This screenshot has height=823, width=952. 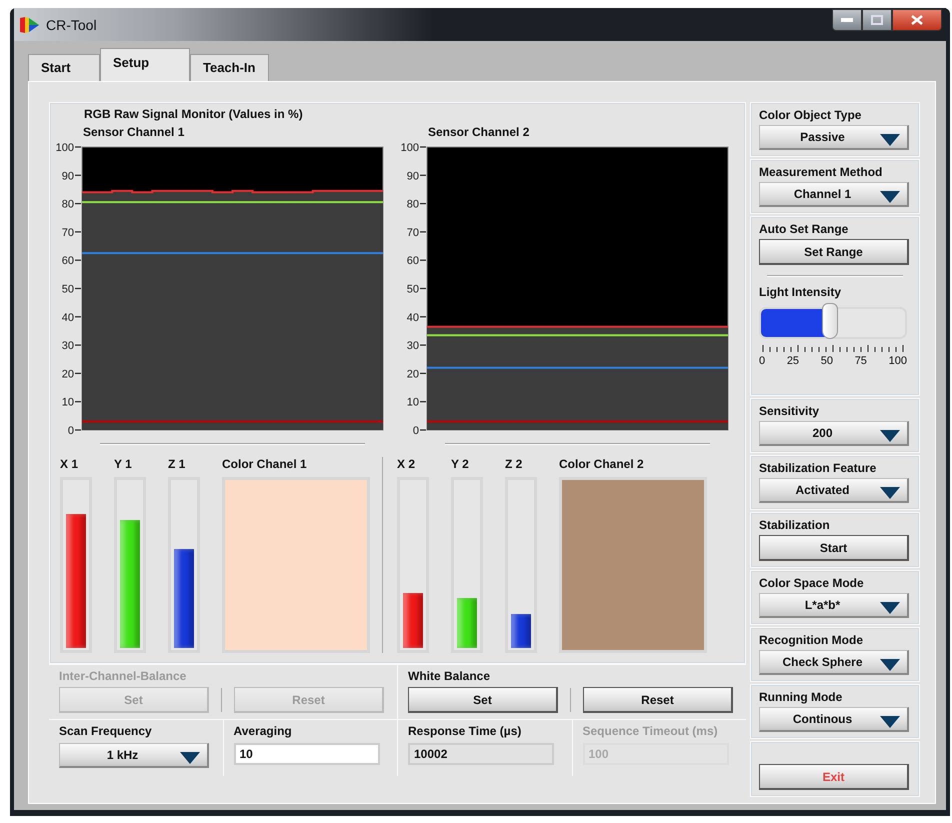 What do you see at coordinates (762, 361) in the screenshot?
I see `tick-label: 0` at bounding box center [762, 361].